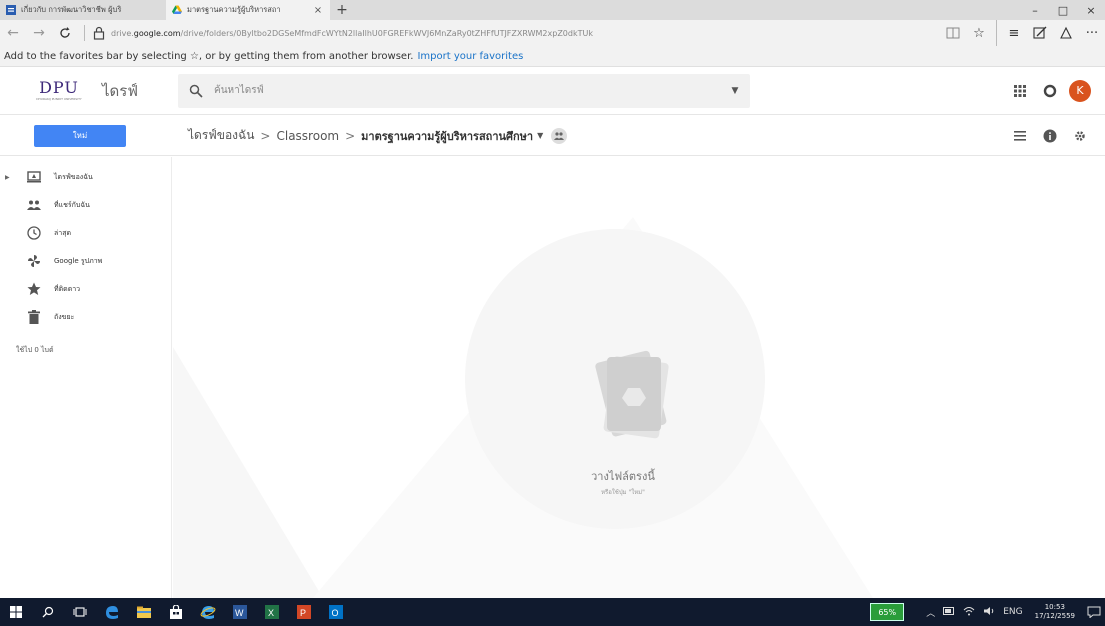  I want to click on drive-icon, so click(34, 177).